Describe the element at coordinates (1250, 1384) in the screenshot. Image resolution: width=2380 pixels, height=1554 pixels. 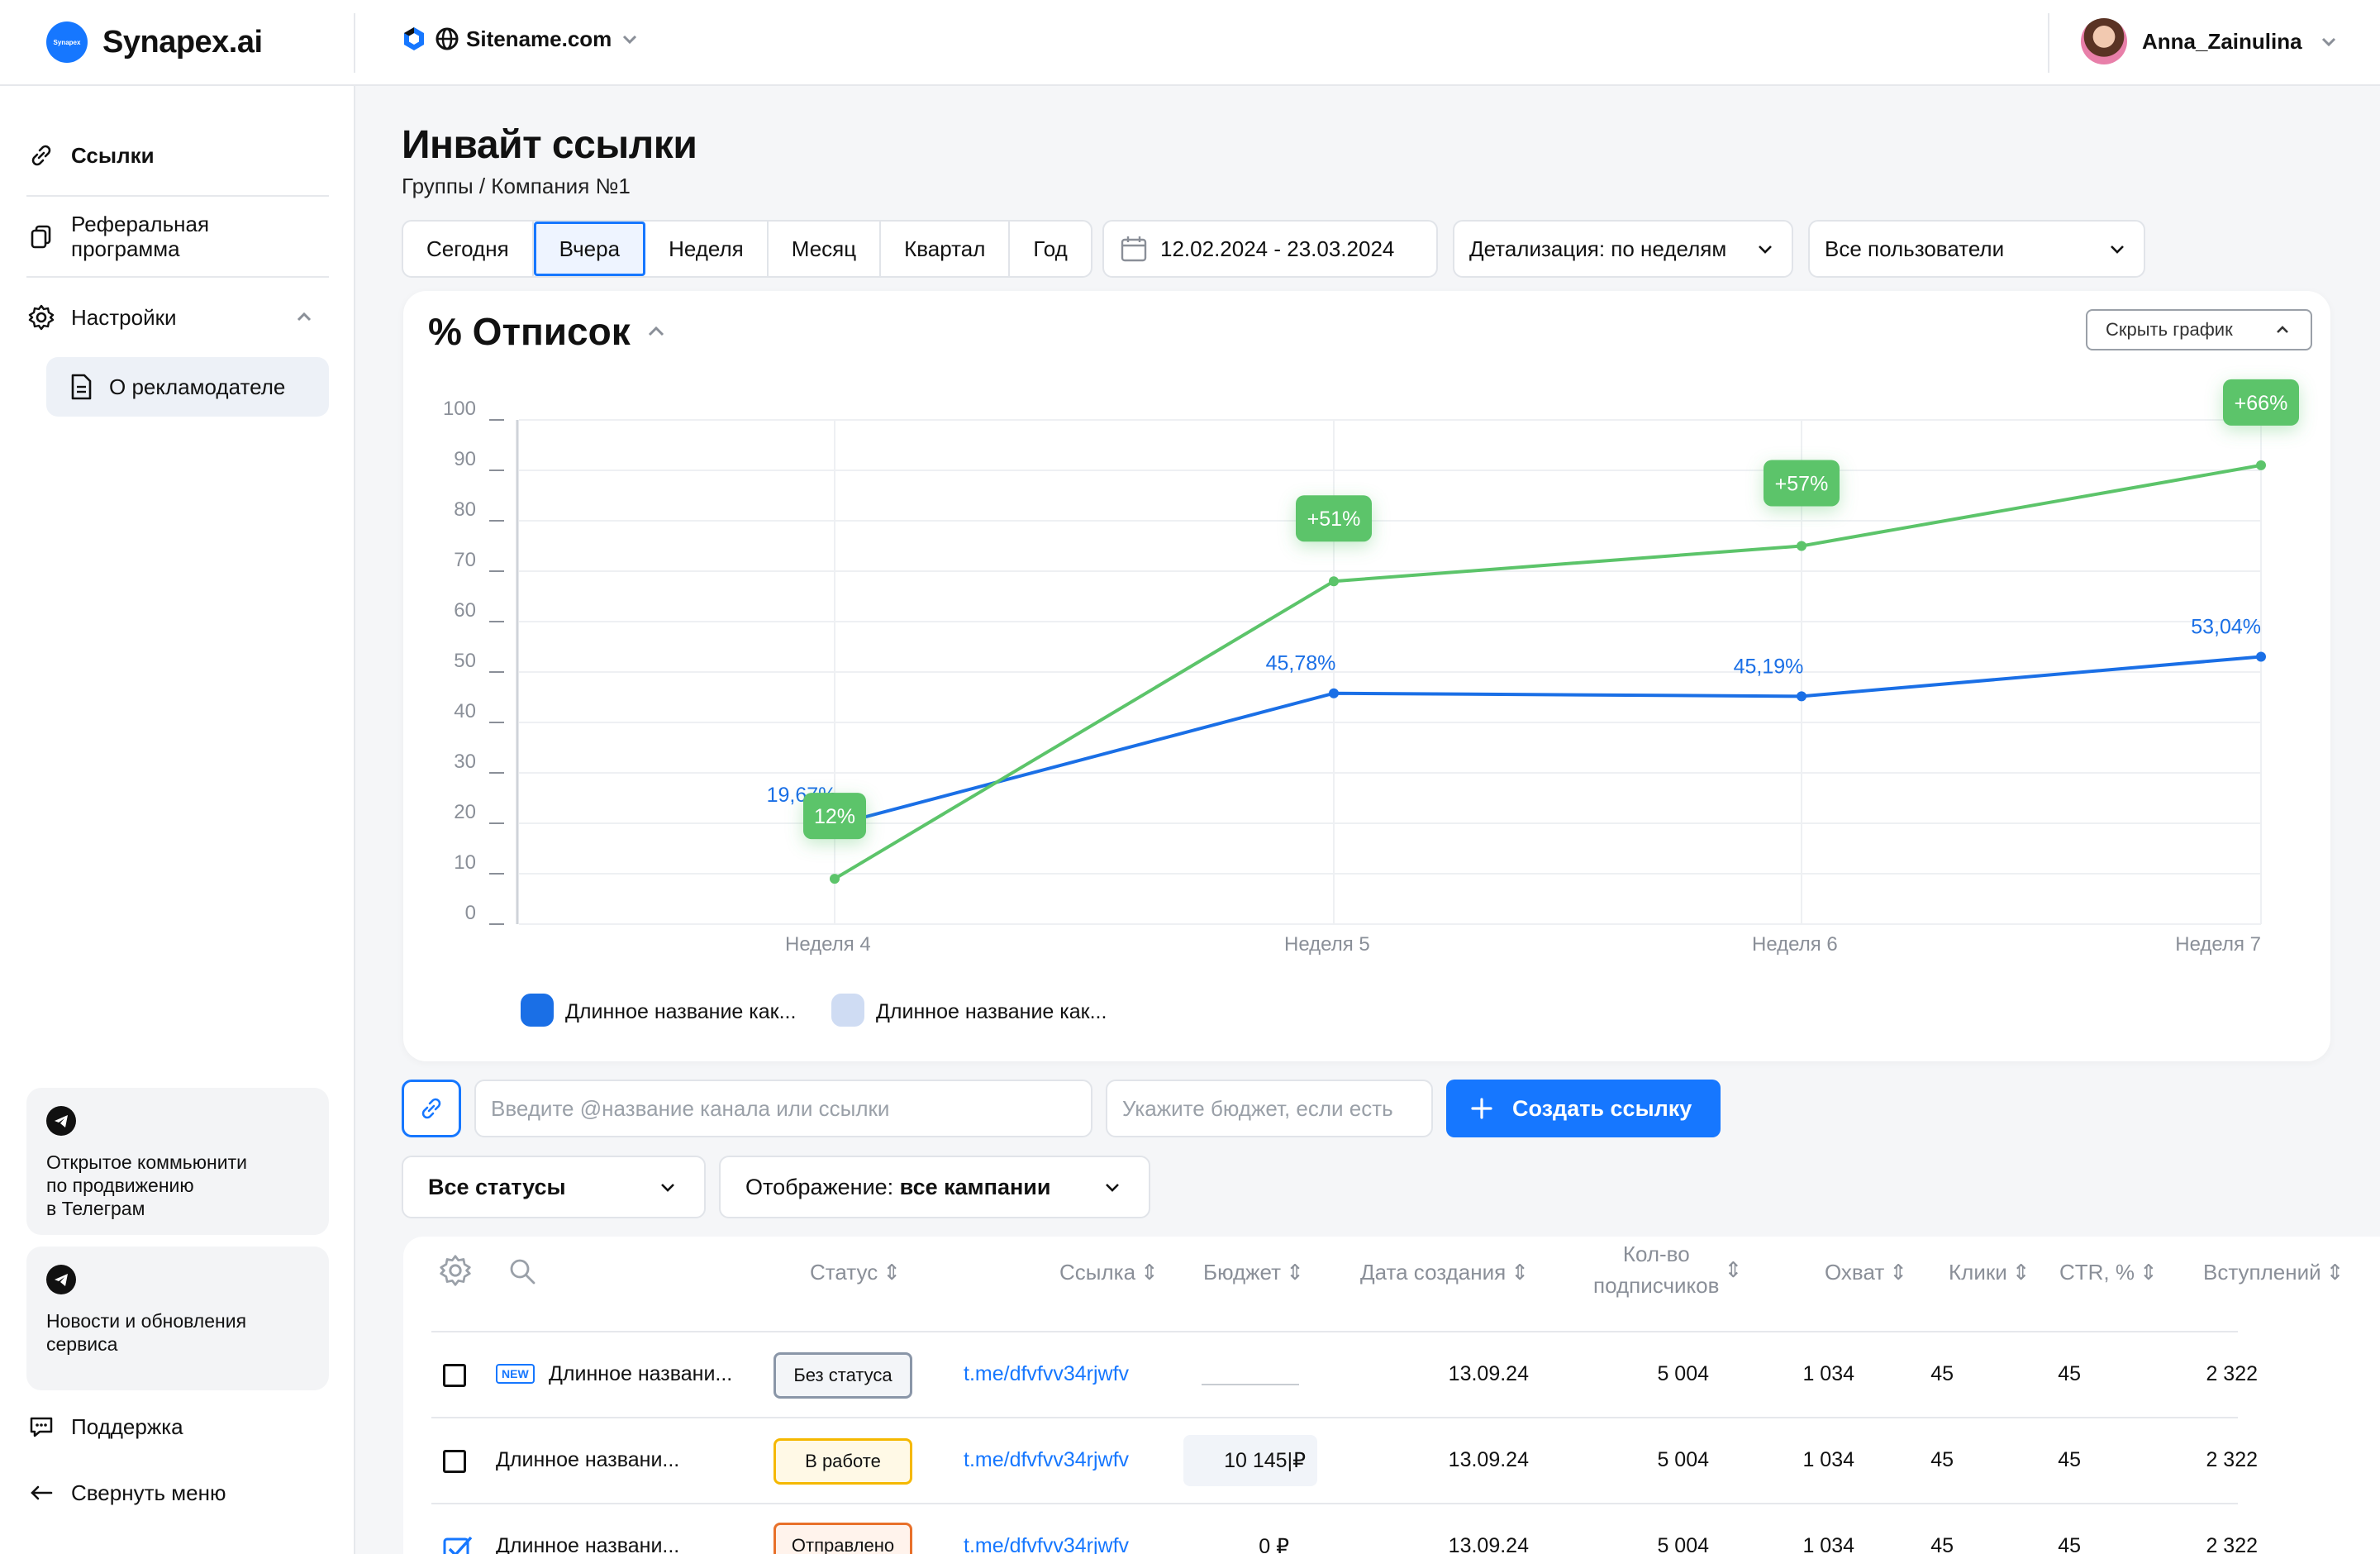
I see `budget-empty-field` at that location.